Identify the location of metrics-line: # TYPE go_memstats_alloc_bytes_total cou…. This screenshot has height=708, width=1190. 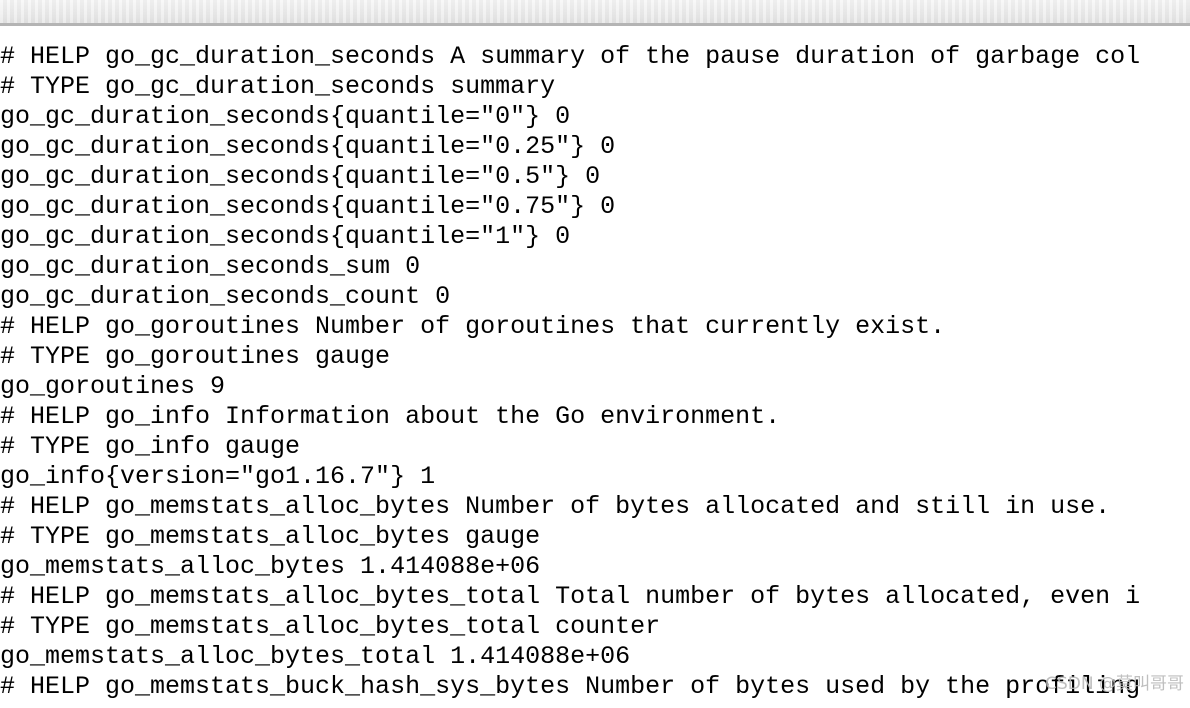
(330, 626).